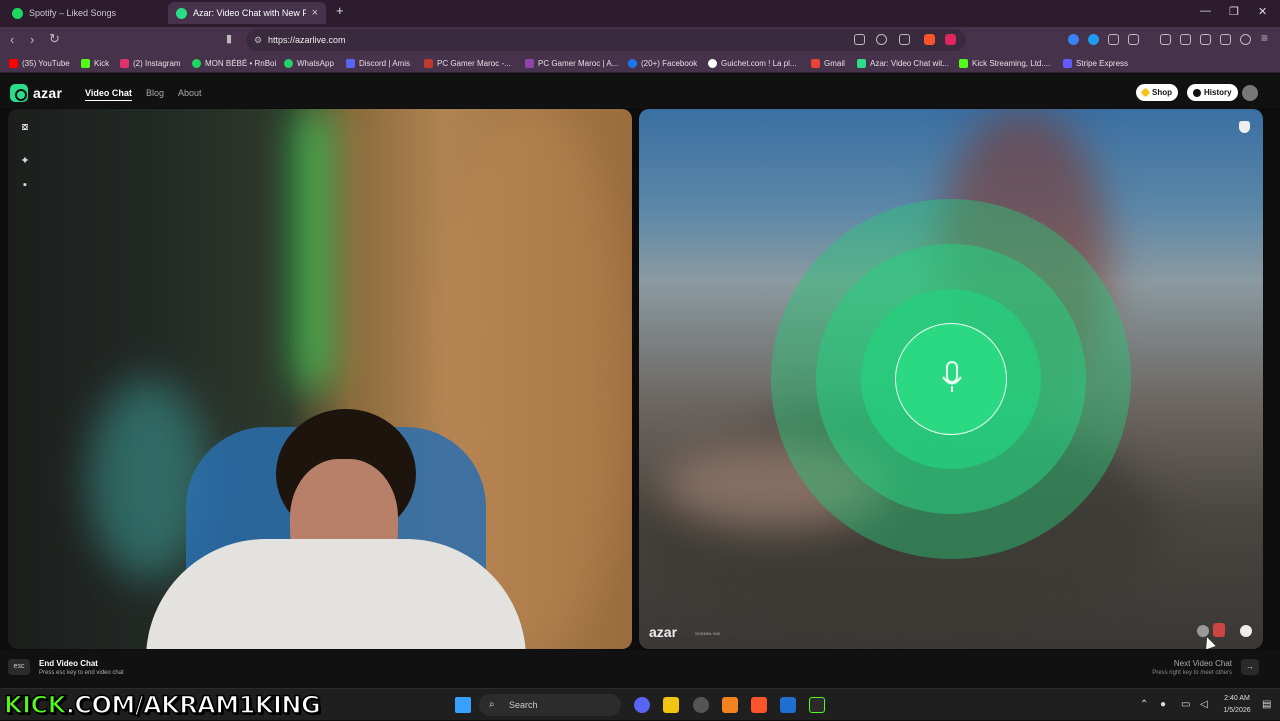 Image resolution: width=1280 pixels, height=721 pixels. What do you see at coordinates (68, 663) in the screenshot?
I see `end-video-chat-button: End Video Chat` at bounding box center [68, 663].